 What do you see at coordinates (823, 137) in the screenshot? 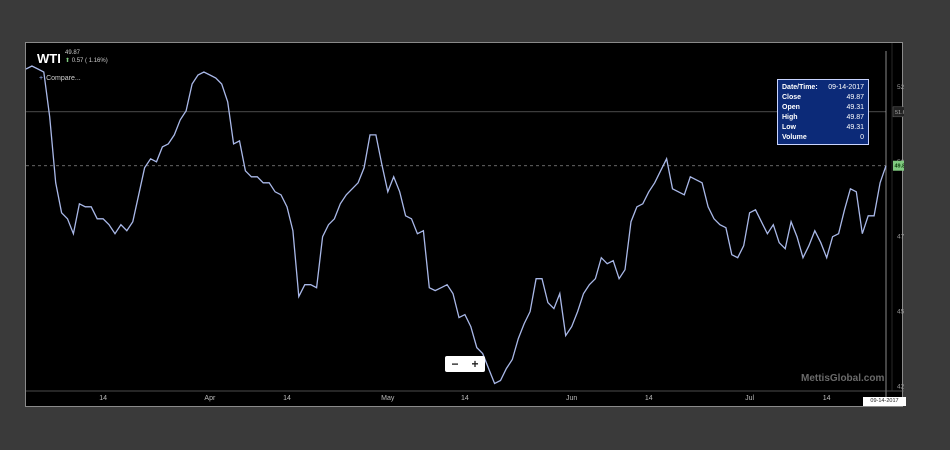
I see `tooltip-row: Volume 0` at bounding box center [823, 137].